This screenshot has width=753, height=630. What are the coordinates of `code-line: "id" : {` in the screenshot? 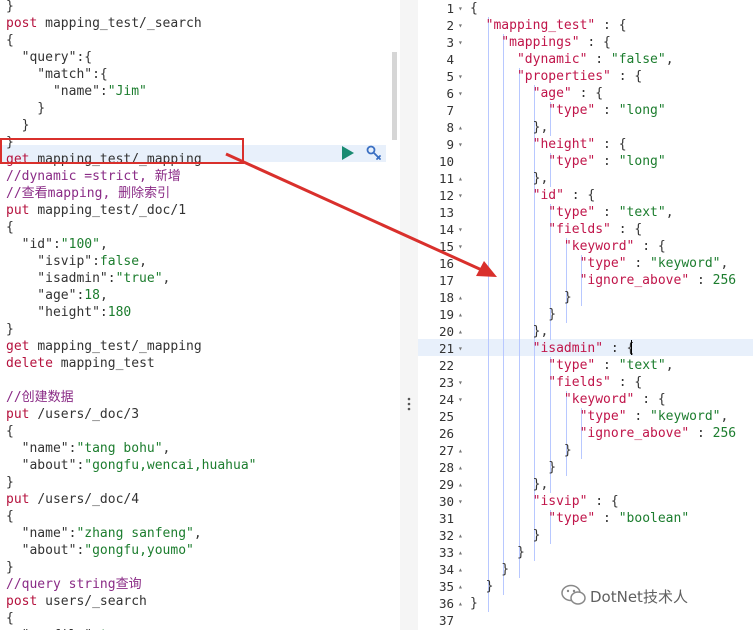 It's located at (533, 195).